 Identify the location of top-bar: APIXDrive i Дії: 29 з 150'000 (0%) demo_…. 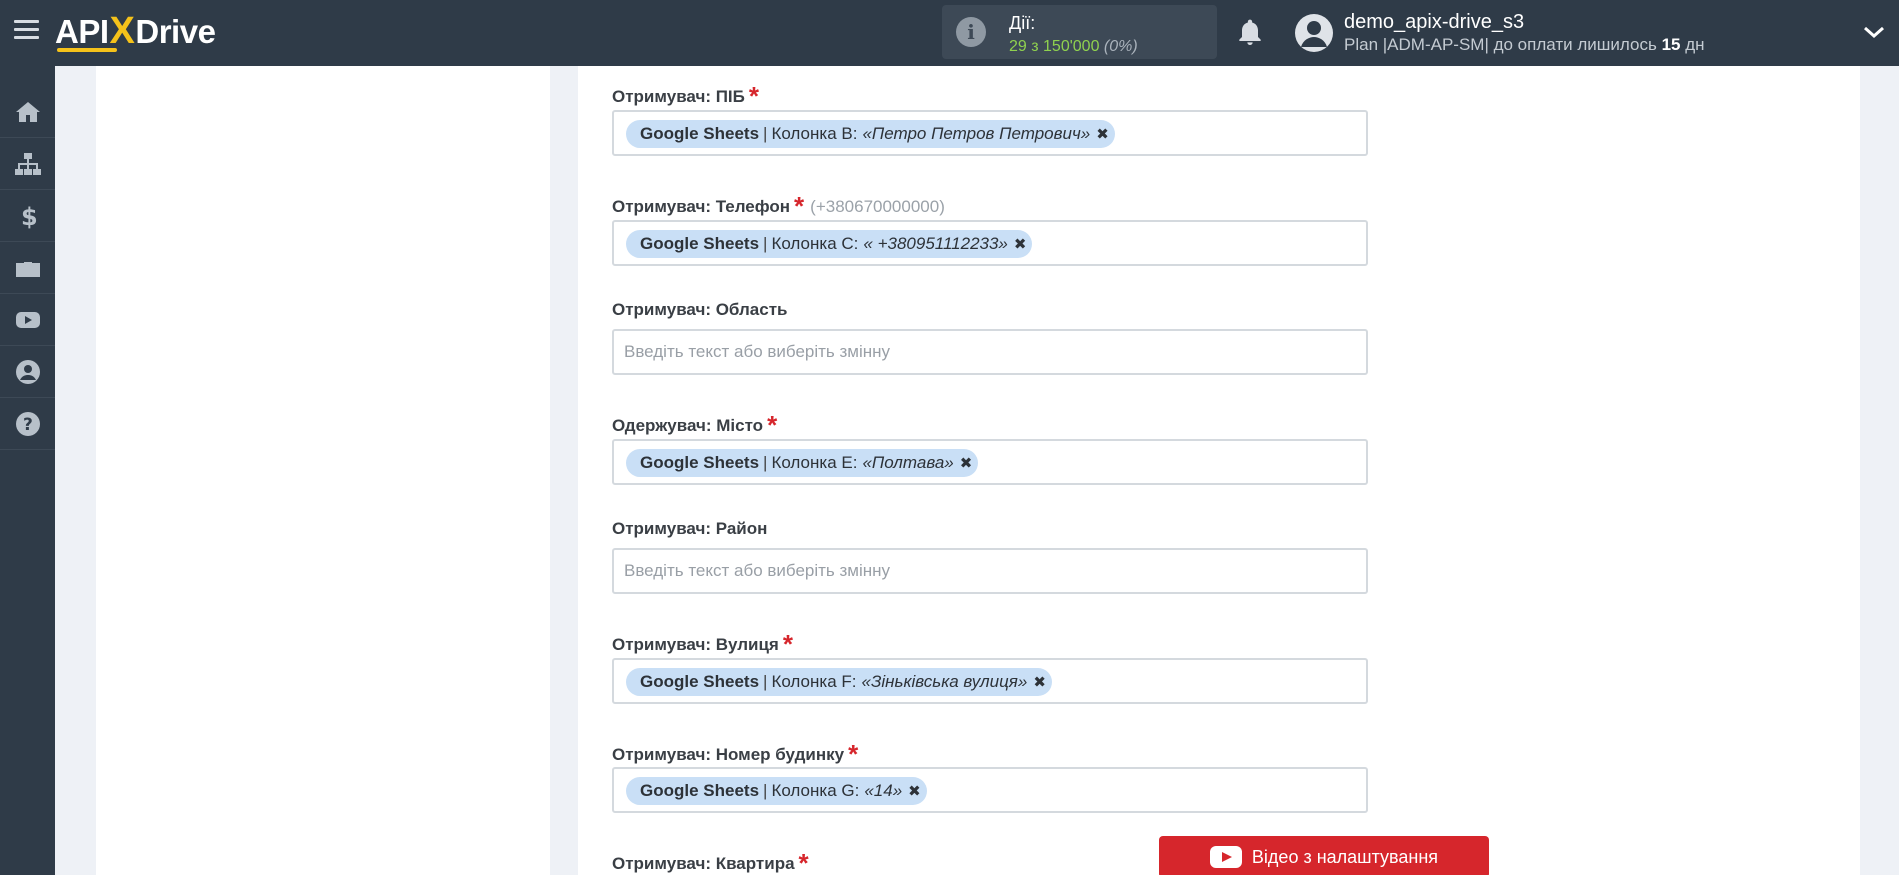
(949, 33).